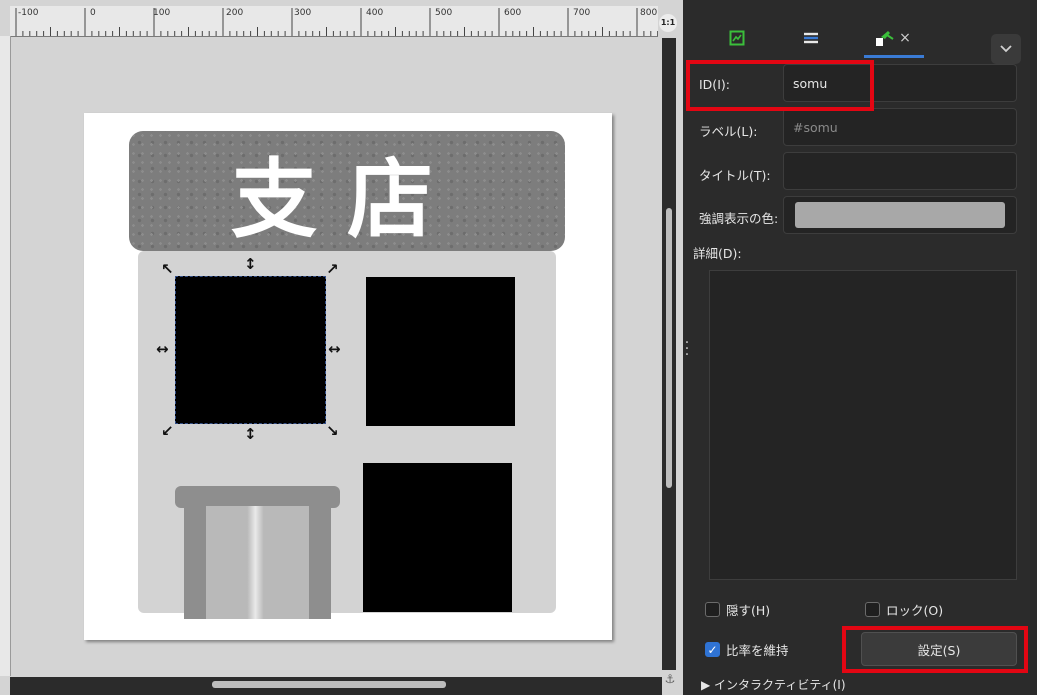 This screenshot has width=1037, height=695. I want to click on chevron-down-icon, so click(1006, 49).